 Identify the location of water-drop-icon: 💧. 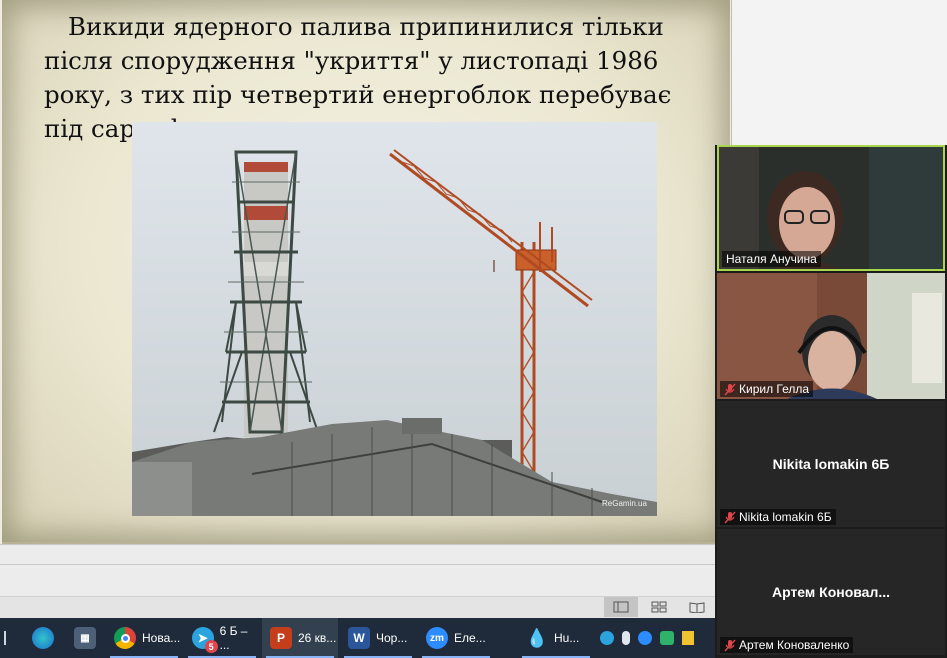
(537, 637).